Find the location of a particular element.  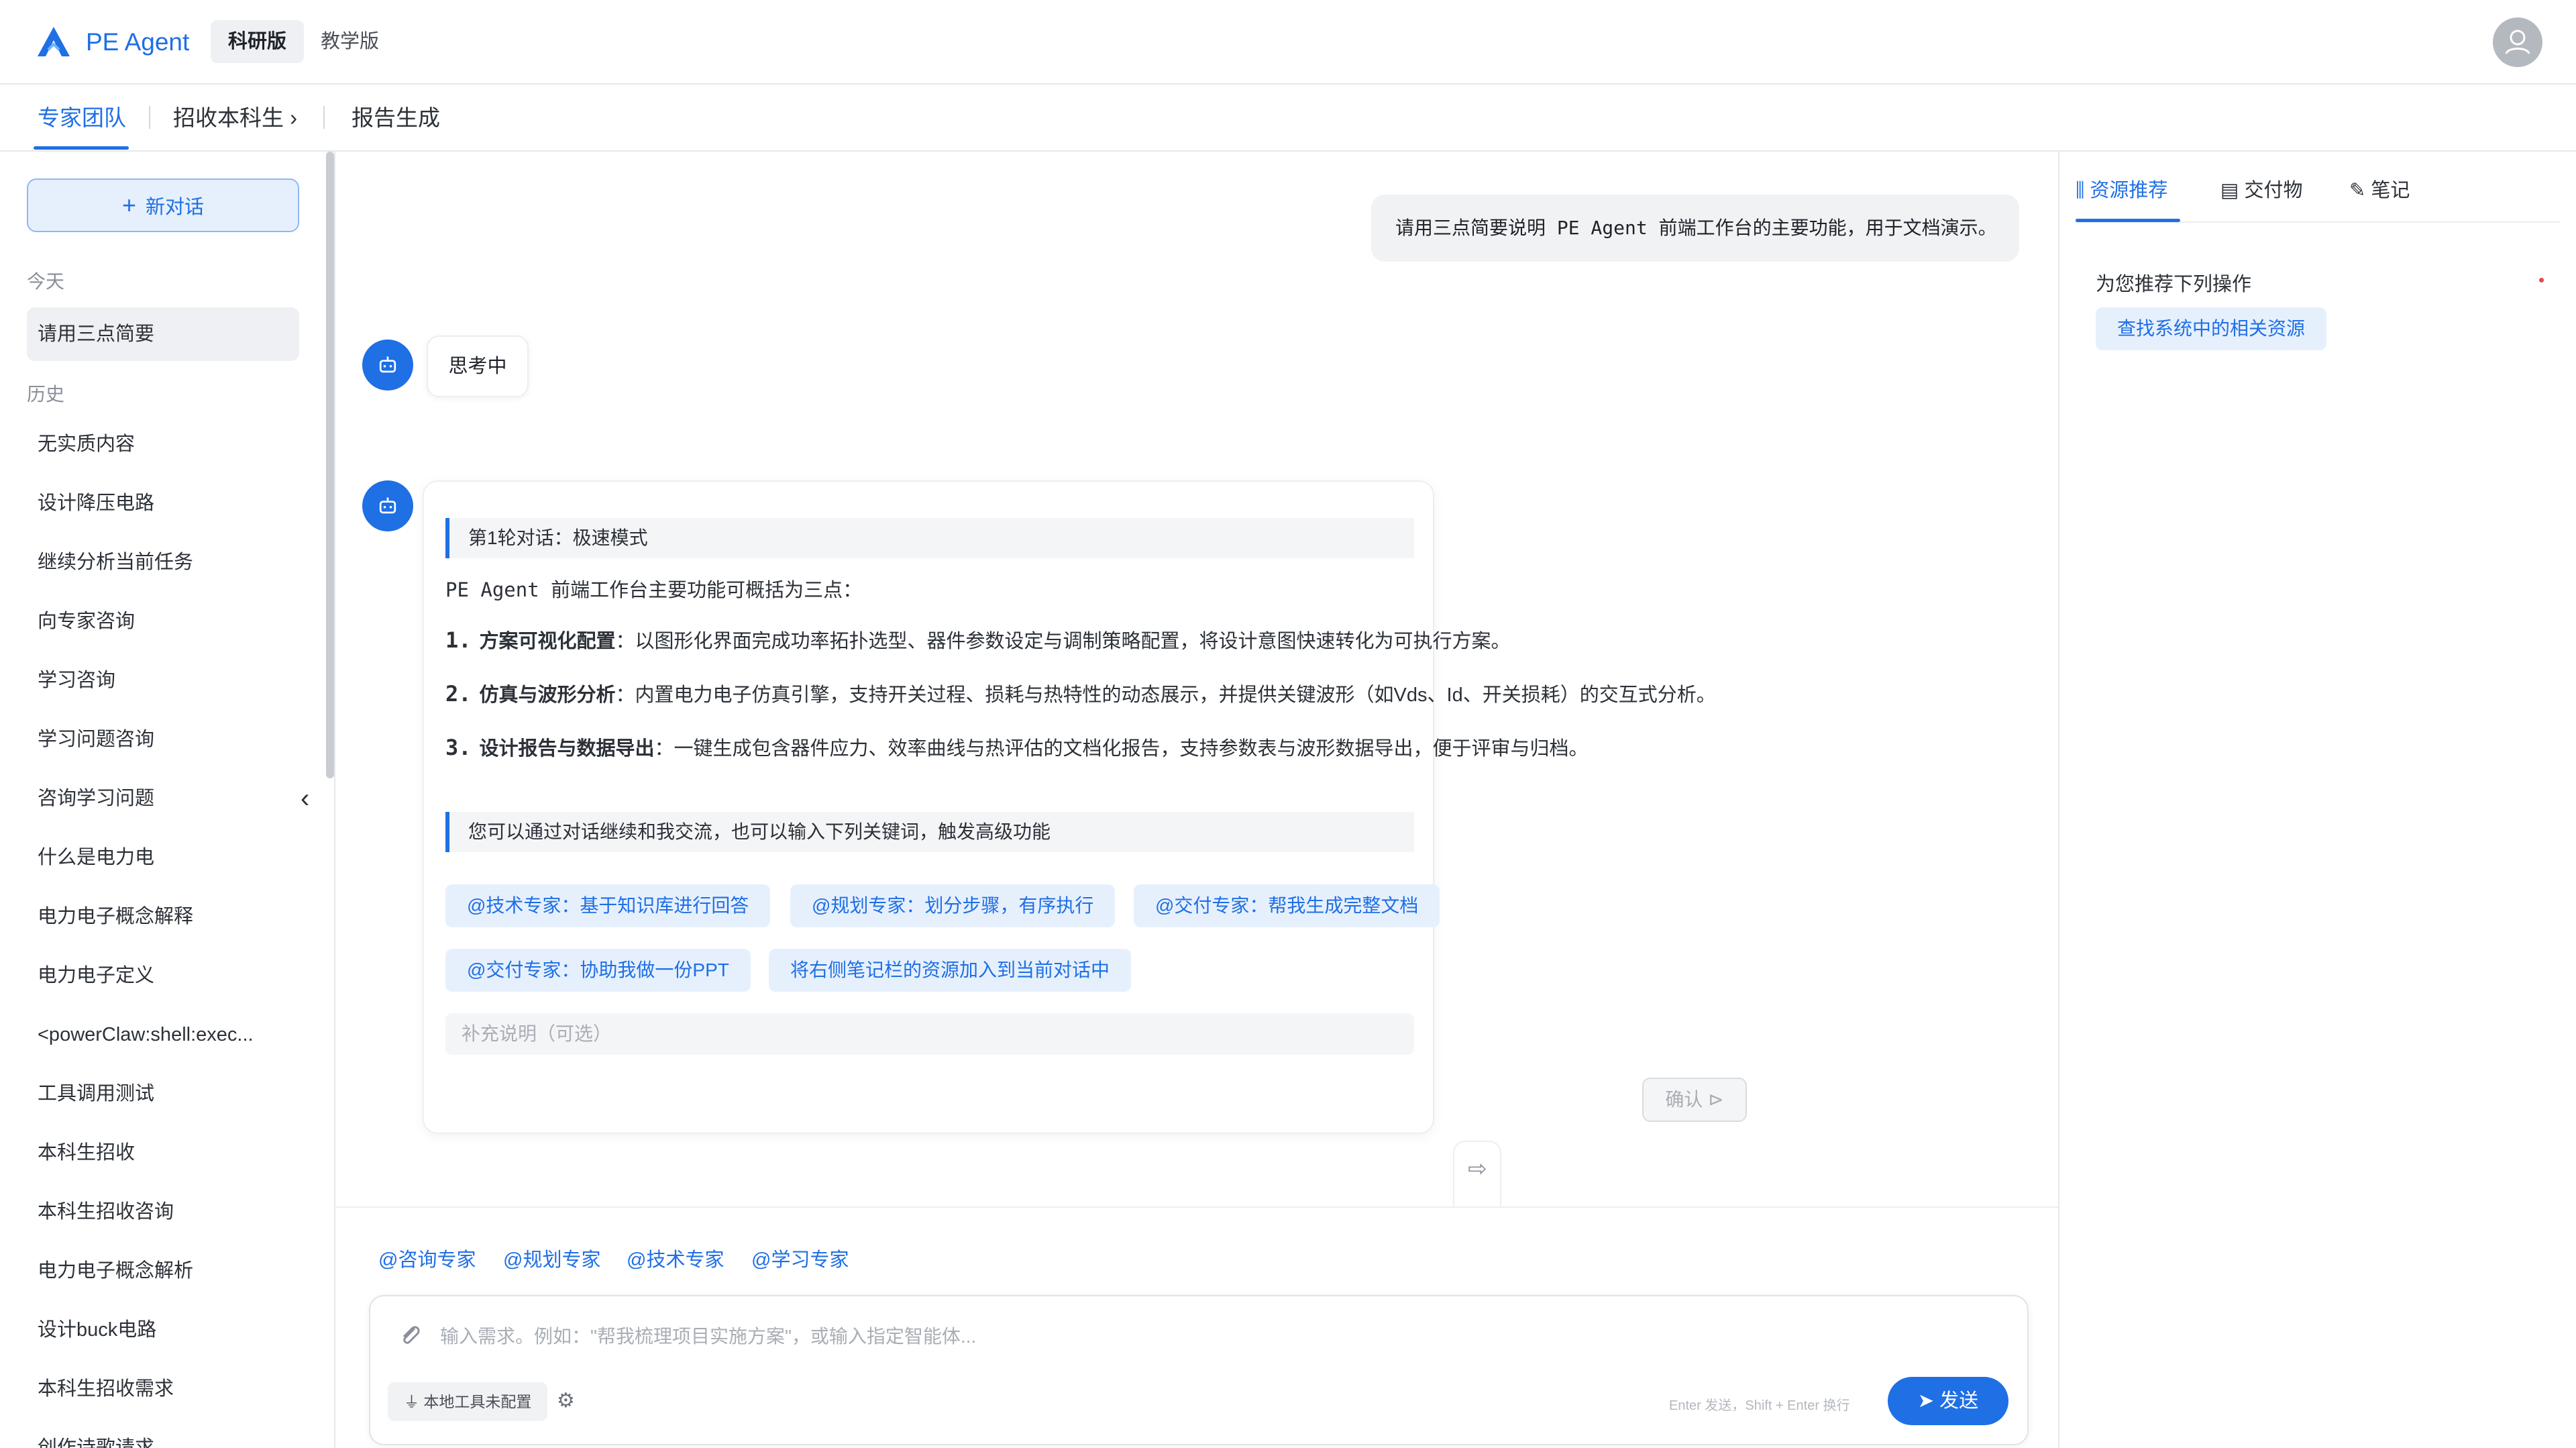

breadcrumb: 专家团队 招收本科生 › 报告生成 is located at coordinates (1288, 119).